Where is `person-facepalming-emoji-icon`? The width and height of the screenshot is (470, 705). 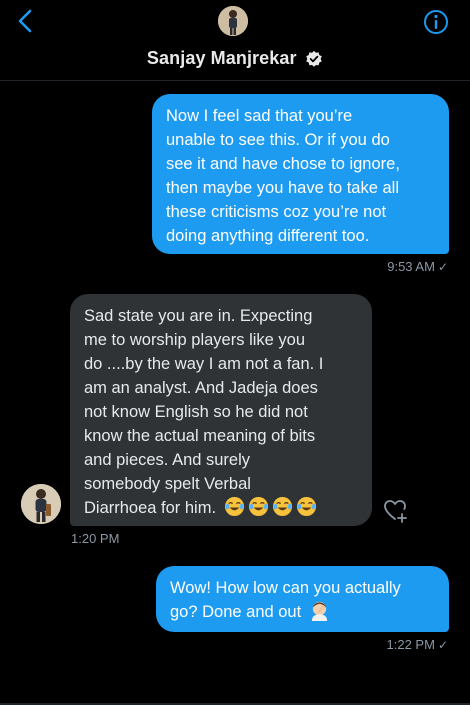 person-facepalming-emoji-icon is located at coordinates (319, 611).